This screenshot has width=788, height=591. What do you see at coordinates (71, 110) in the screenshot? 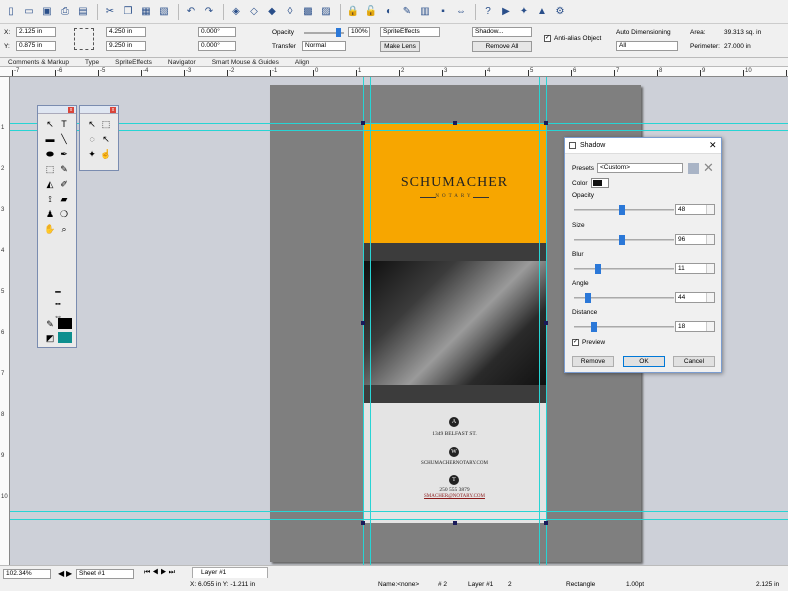
I see `close-icon: x` at bounding box center [71, 110].